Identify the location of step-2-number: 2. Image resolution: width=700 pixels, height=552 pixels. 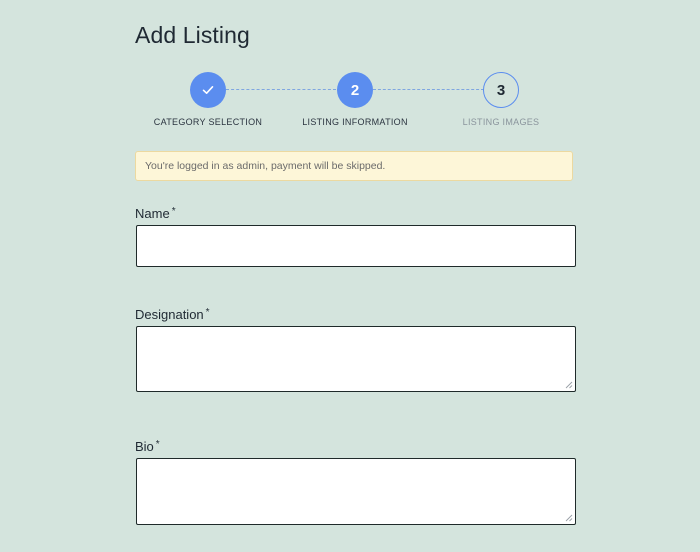
(355, 90).